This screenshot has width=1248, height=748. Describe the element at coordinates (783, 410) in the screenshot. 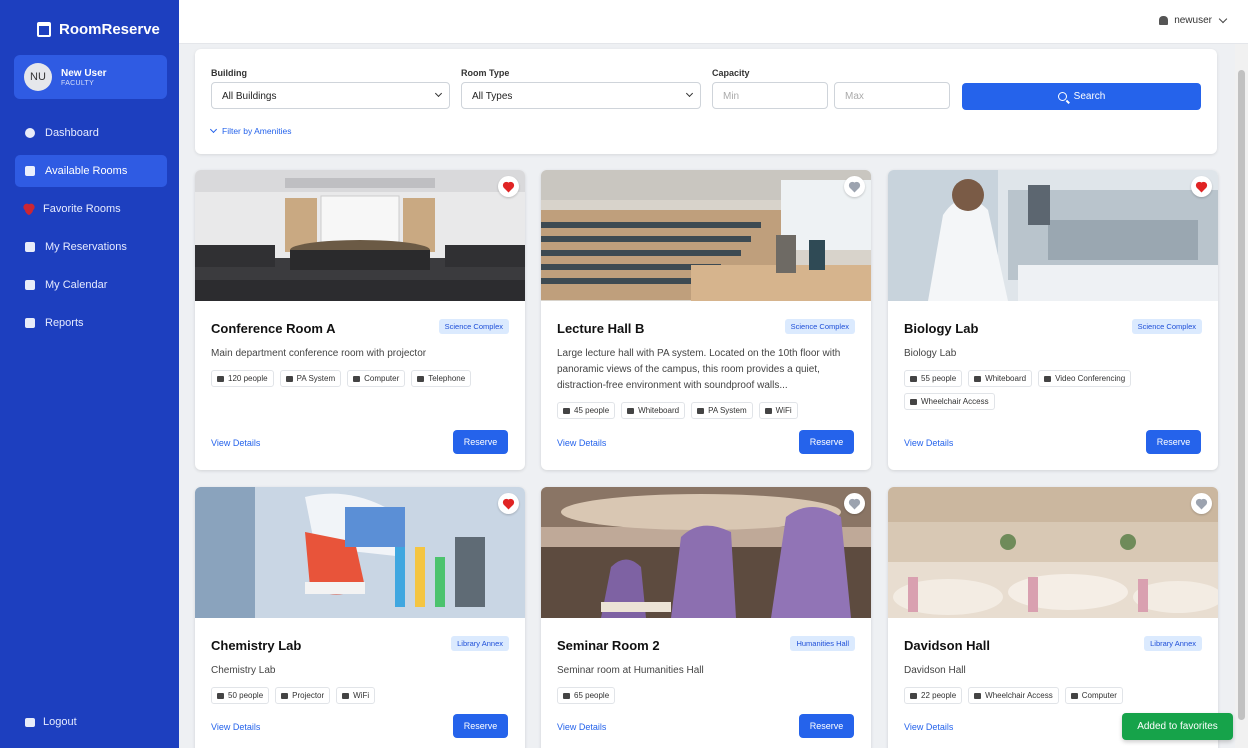

I see `tag-label: WiFi` at that location.